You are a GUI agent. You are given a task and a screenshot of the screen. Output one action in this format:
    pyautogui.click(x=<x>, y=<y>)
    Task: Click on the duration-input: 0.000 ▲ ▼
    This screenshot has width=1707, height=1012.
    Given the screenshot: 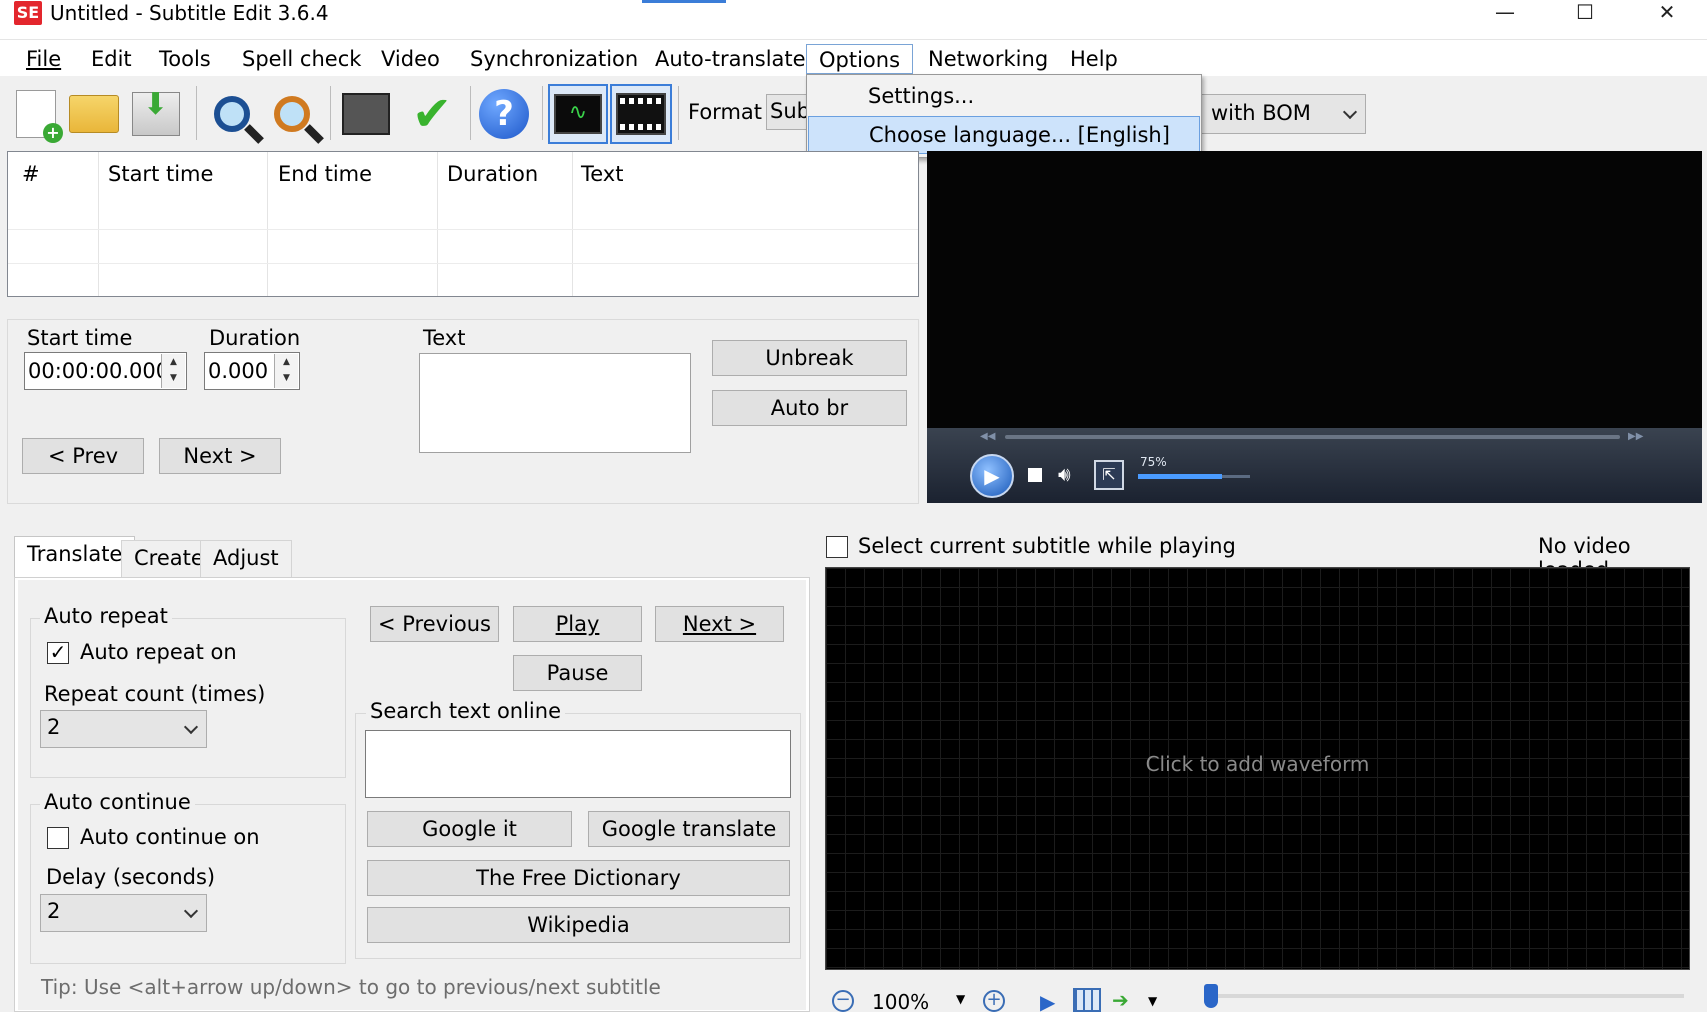 What is the action you would take?
    pyautogui.click(x=252, y=371)
    